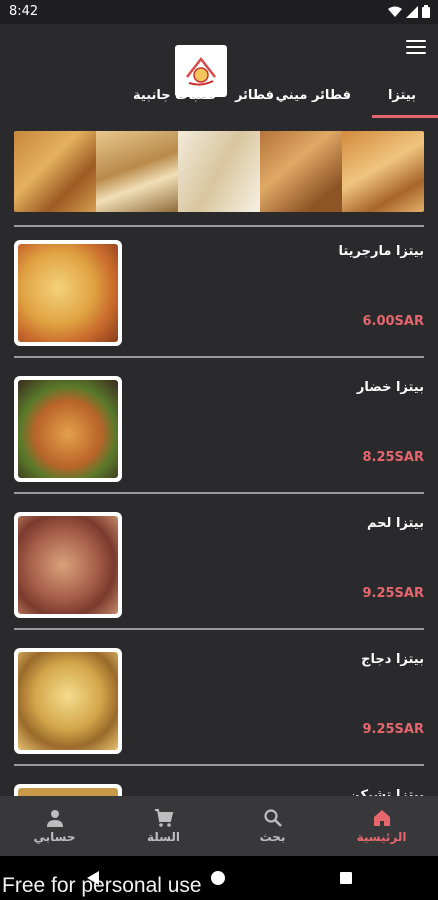  What do you see at coordinates (163, 837) in the screenshot?
I see `nav-label: السلة` at bounding box center [163, 837].